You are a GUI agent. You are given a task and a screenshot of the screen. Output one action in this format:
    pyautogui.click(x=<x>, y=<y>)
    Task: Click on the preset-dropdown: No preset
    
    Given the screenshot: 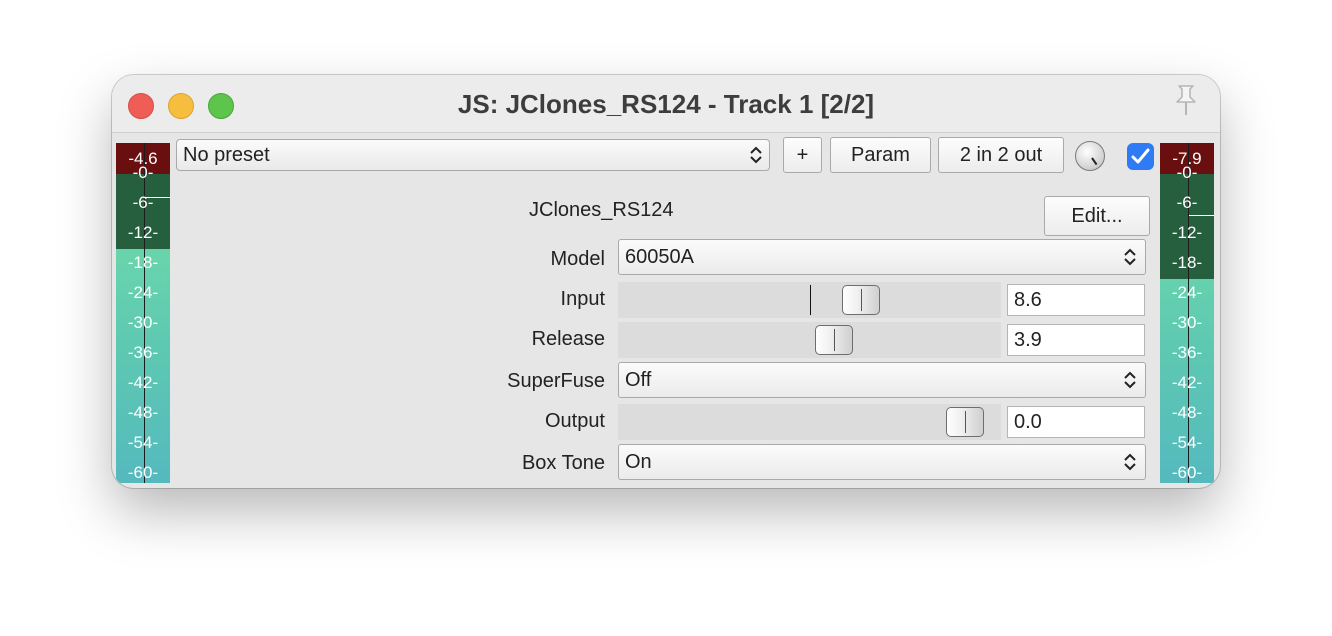 What is the action you would take?
    pyautogui.click(x=473, y=155)
    